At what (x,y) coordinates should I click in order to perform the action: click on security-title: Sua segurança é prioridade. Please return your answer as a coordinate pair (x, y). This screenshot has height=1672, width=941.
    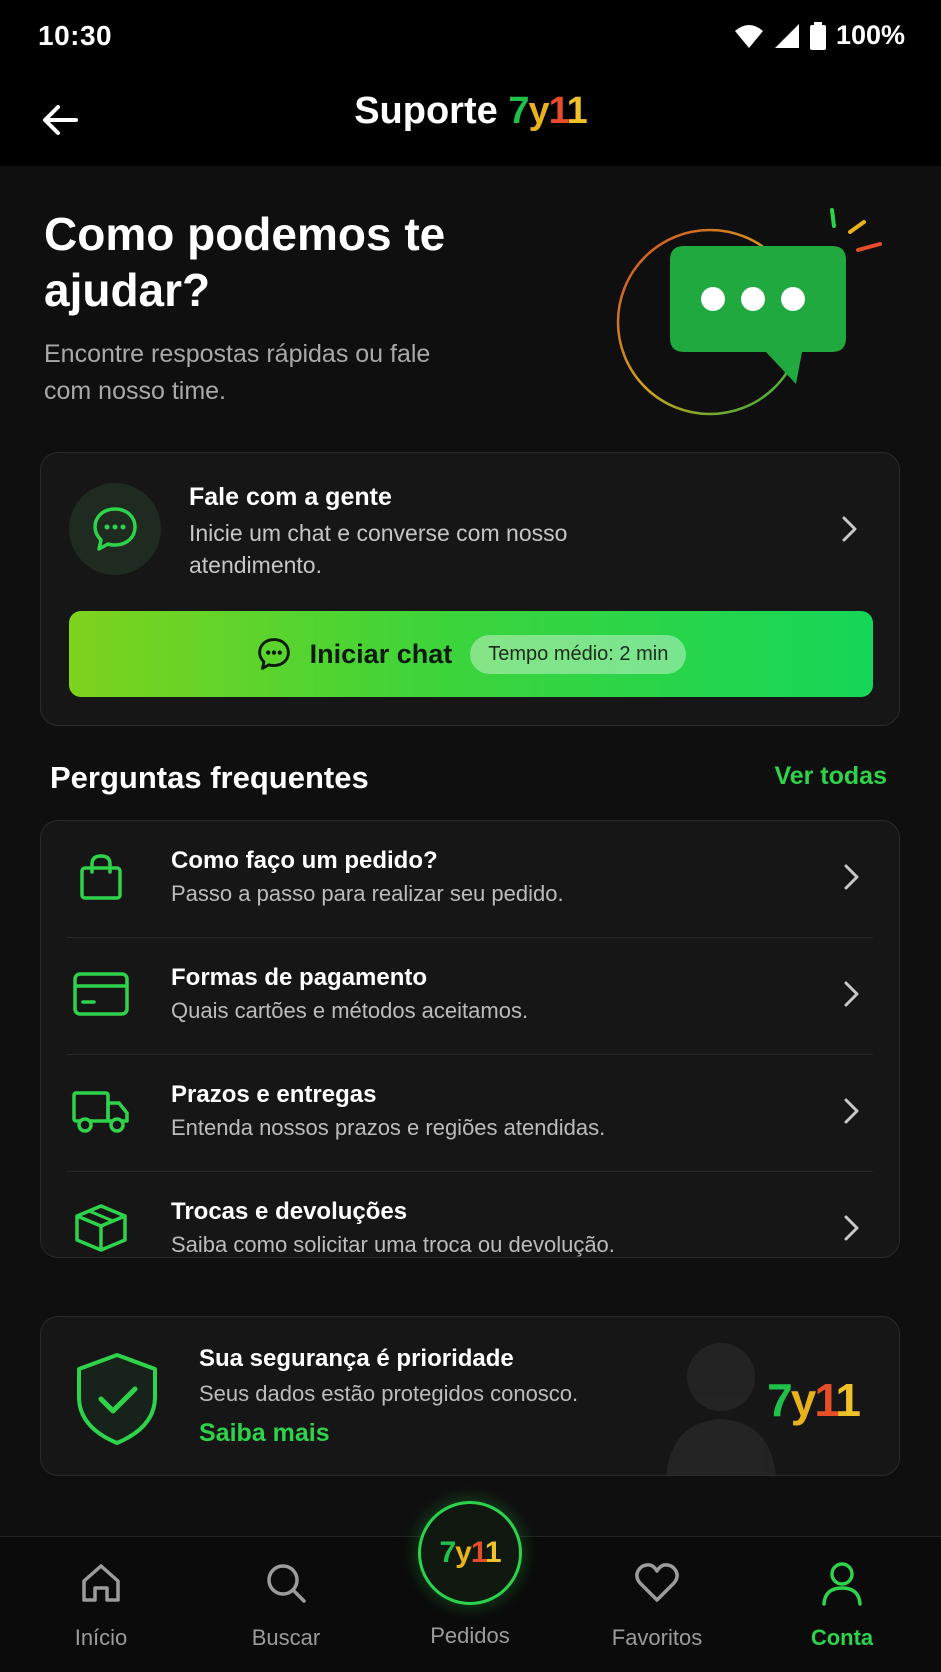
    Looking at the image, I should click on (356, 1358).